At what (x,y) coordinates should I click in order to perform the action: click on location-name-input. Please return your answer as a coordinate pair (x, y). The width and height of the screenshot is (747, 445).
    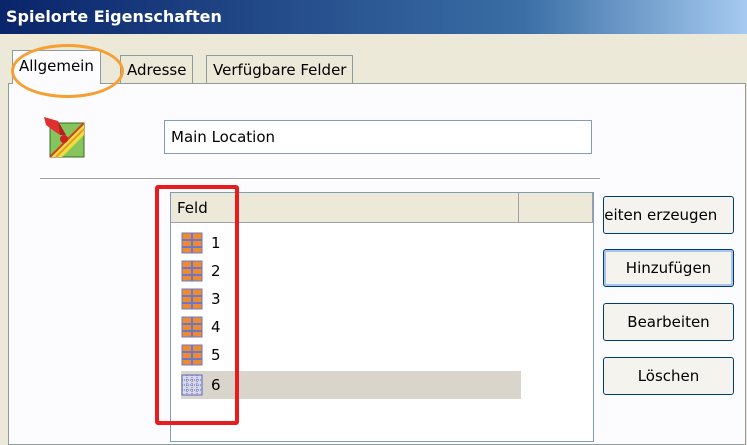
    Looking at the image, I should click on (378, 137).